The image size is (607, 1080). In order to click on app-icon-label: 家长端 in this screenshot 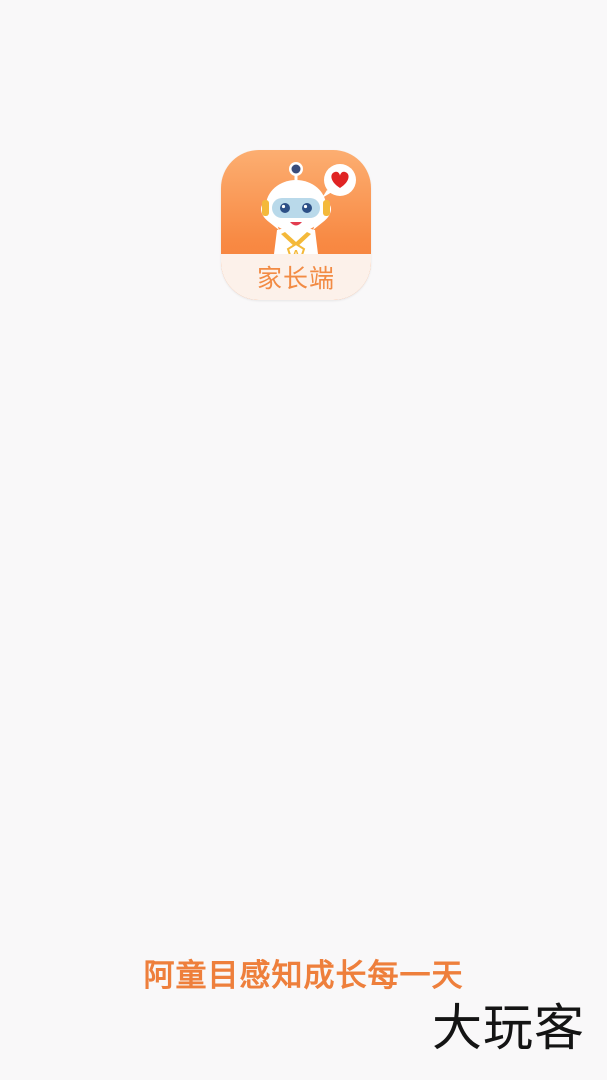, I will do `click(295, 278)`.